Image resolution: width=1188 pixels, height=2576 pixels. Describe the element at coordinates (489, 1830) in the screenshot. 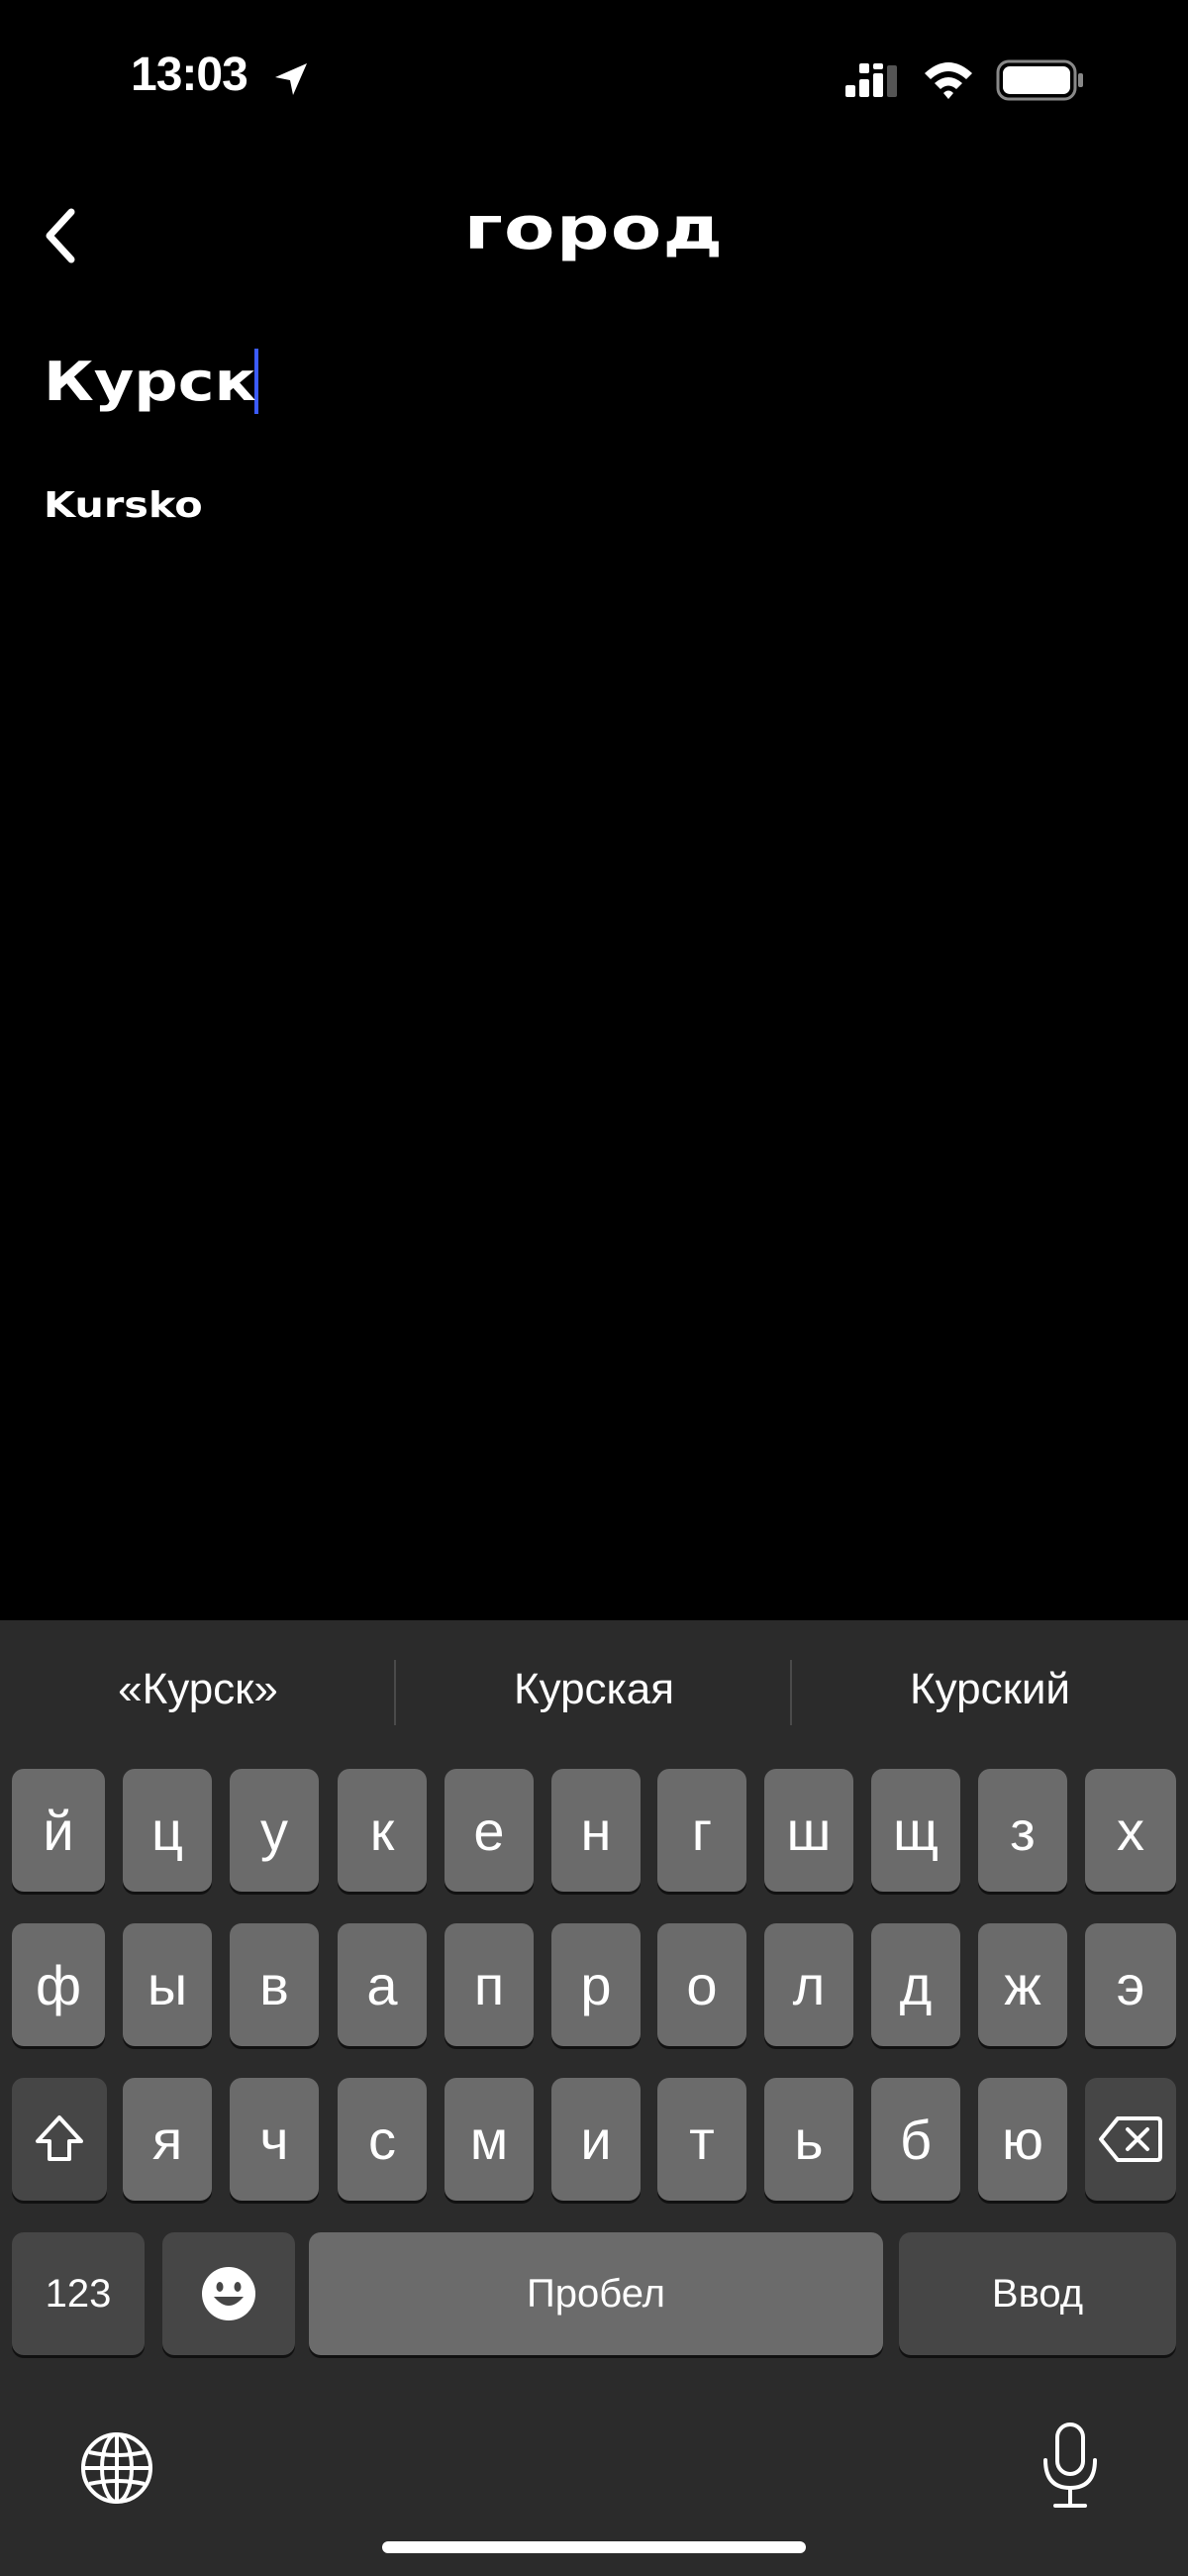

I see `key: е` at that location.